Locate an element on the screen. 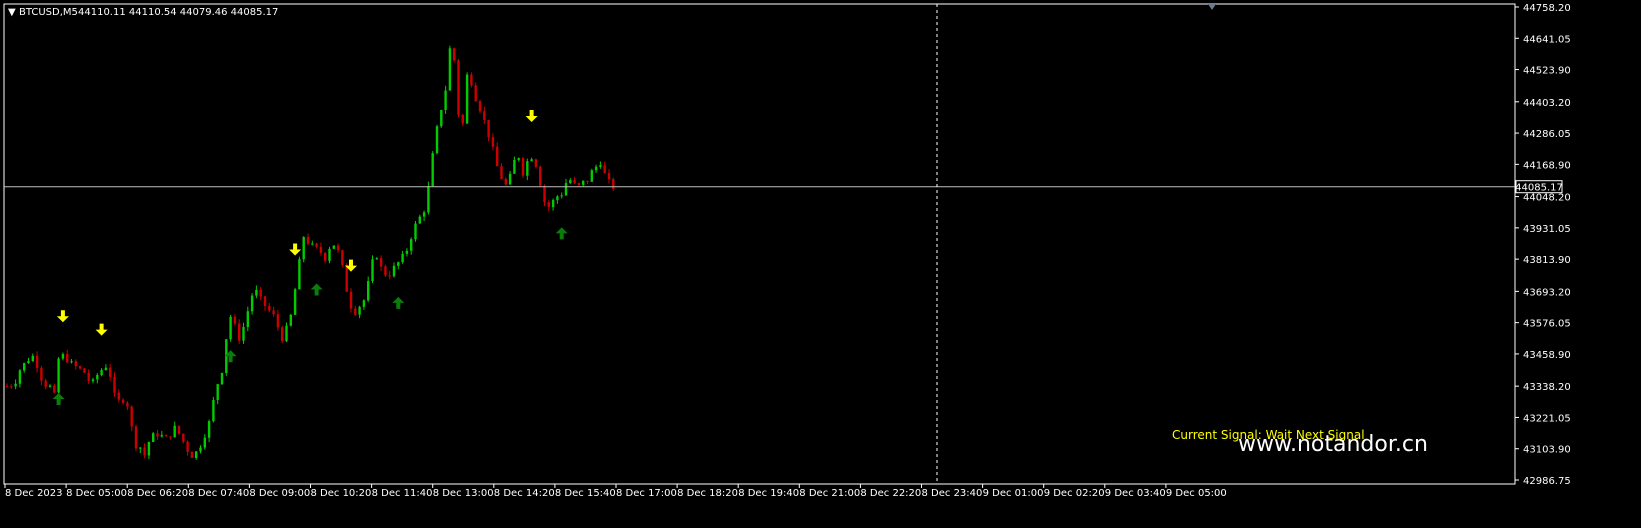  x-tick-label: 8 Dec 17:00 is located at coordinates (646, 493).